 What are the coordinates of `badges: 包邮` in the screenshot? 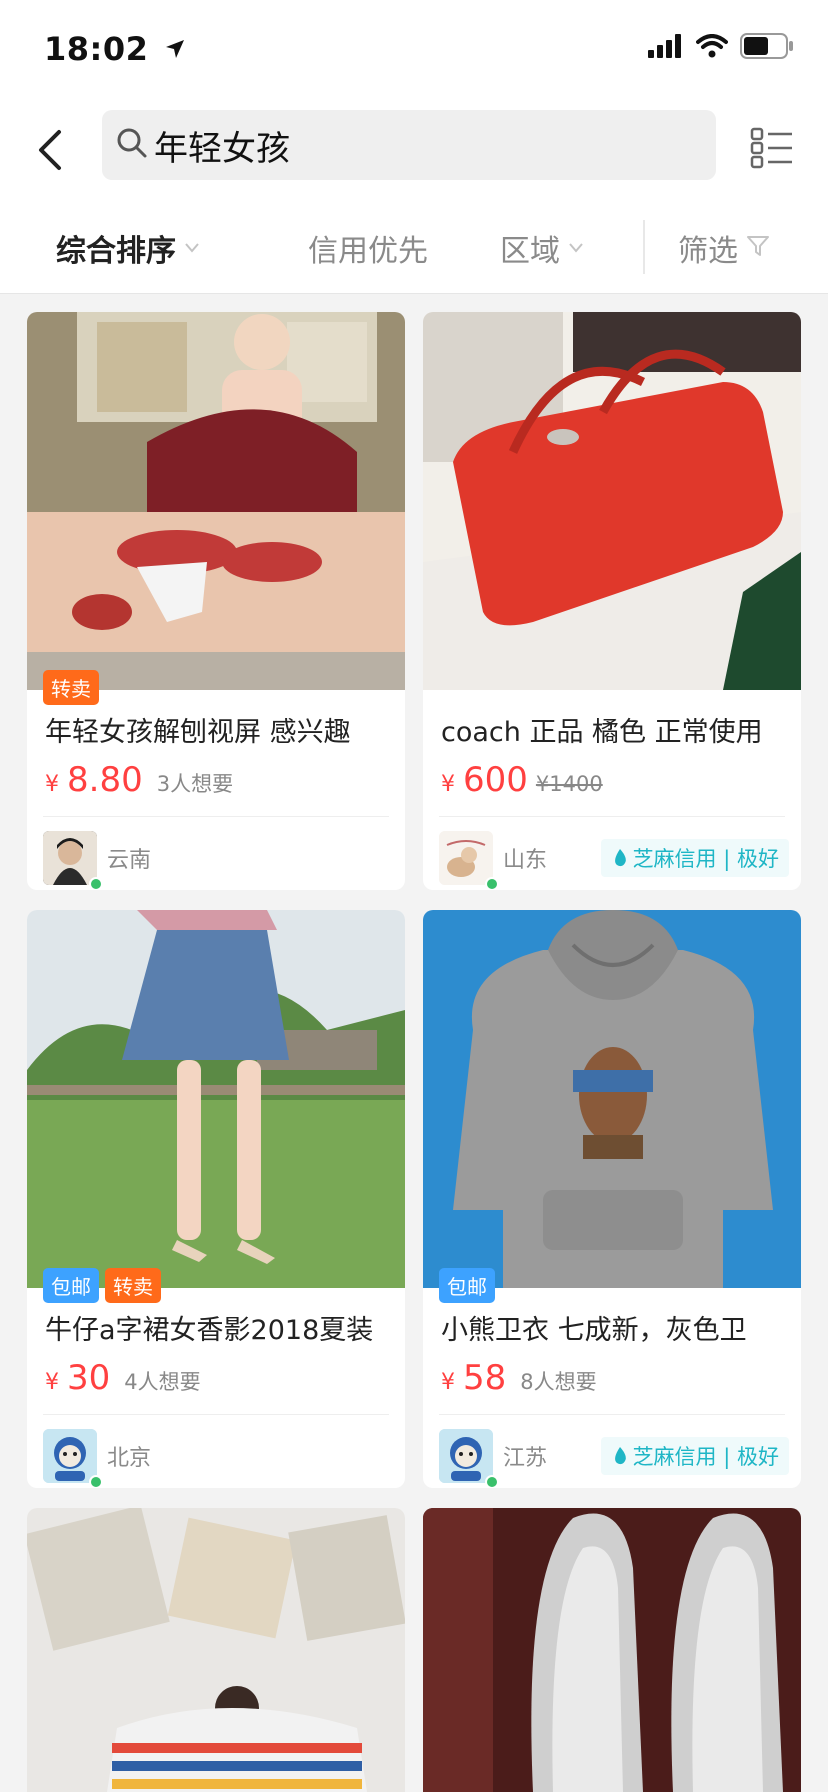 It's located at (467, 1285).